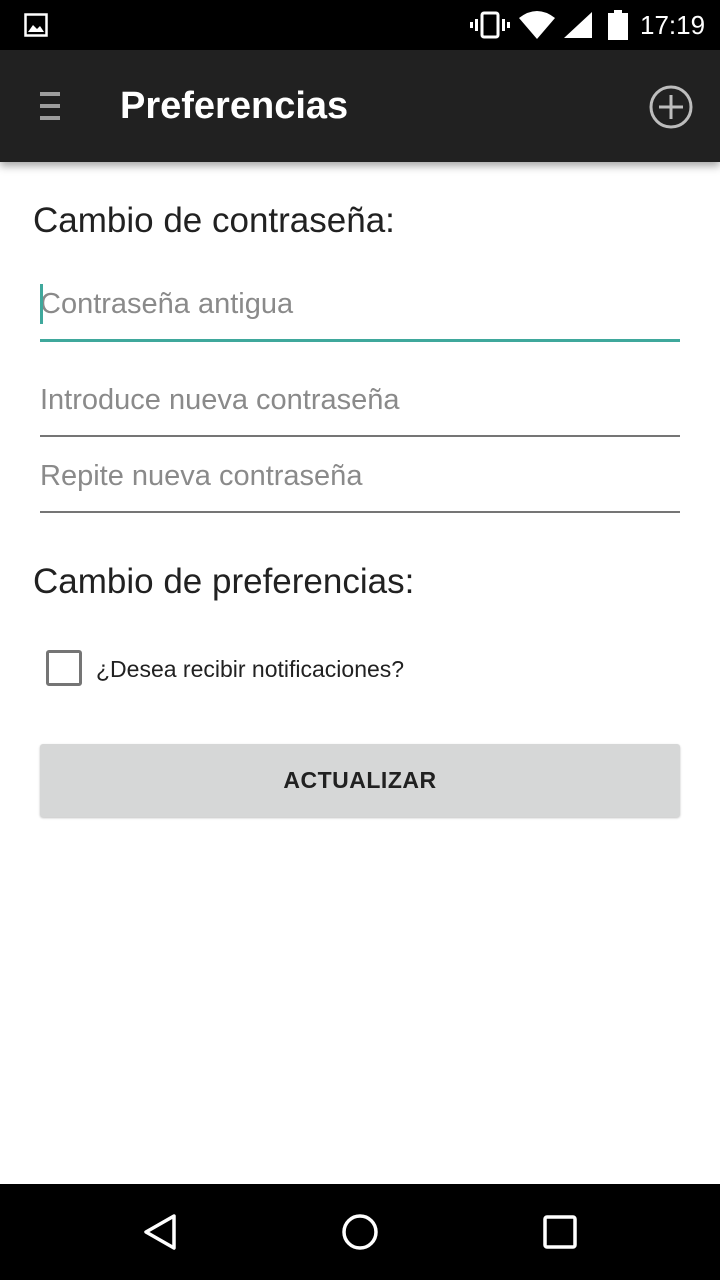  I want to click on action-bar: Preferencias, so click(360, 106).